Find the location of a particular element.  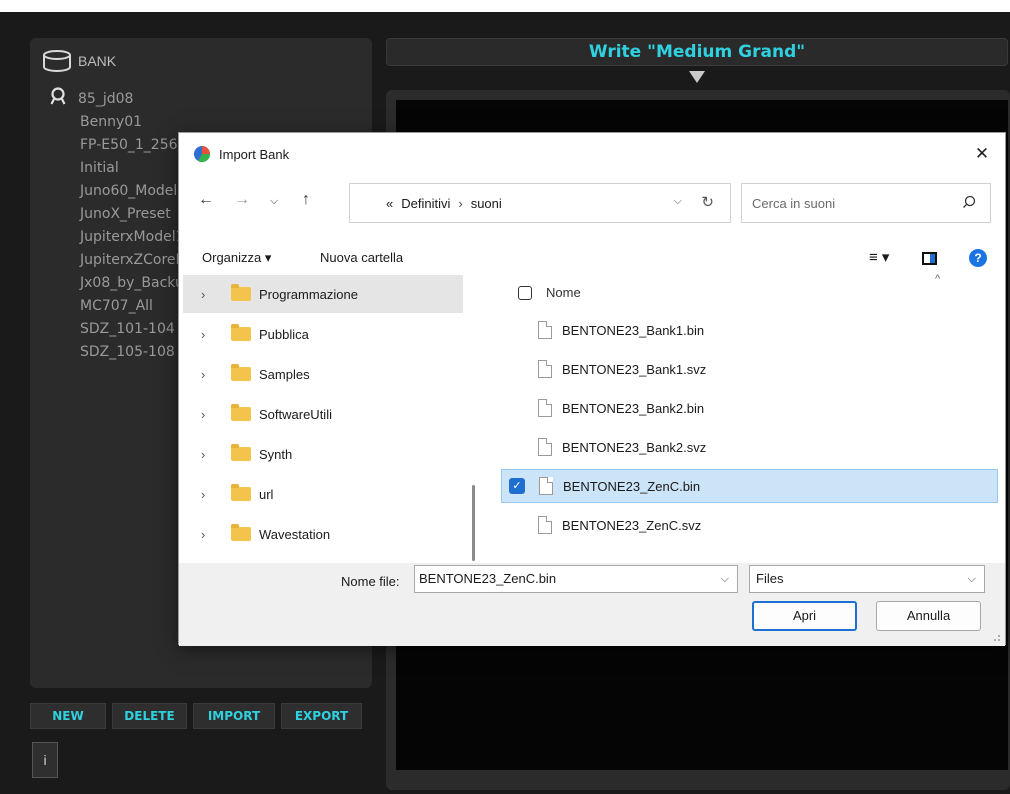

view-options-icon: ≡ ▾ is located at coordinates (879, 257).